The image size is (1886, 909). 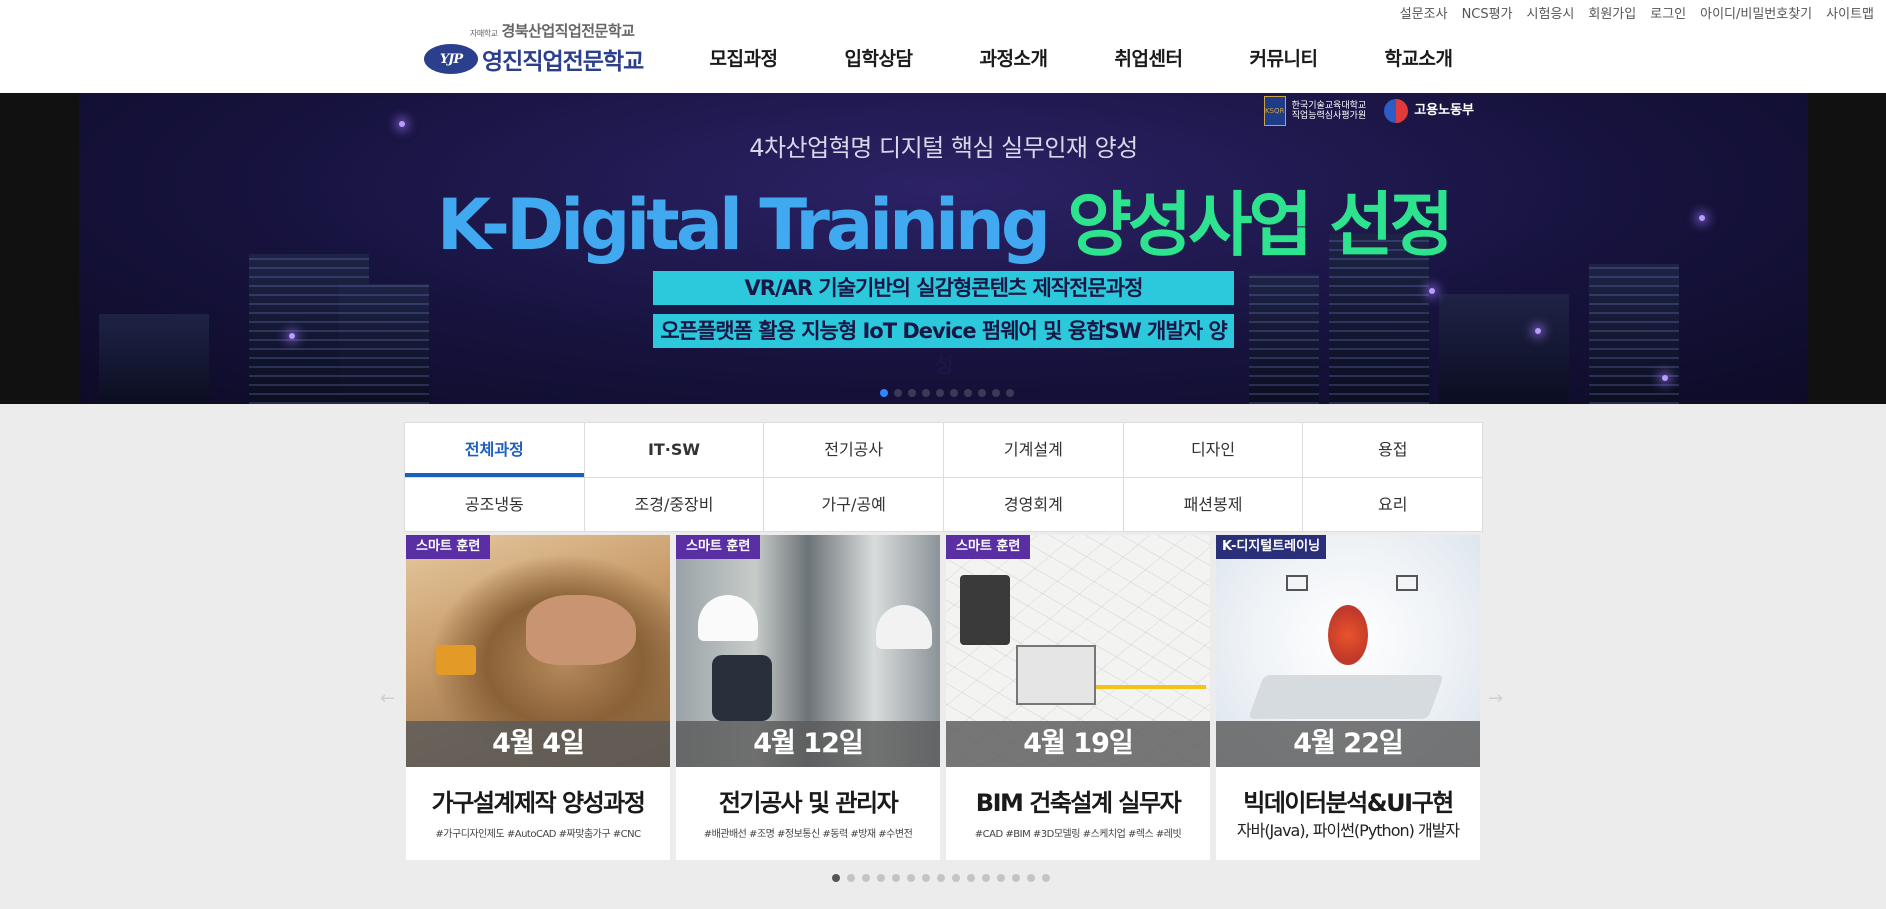 I want to click on util-link-ncs: NCS평가, so click(x=1487, y=12).